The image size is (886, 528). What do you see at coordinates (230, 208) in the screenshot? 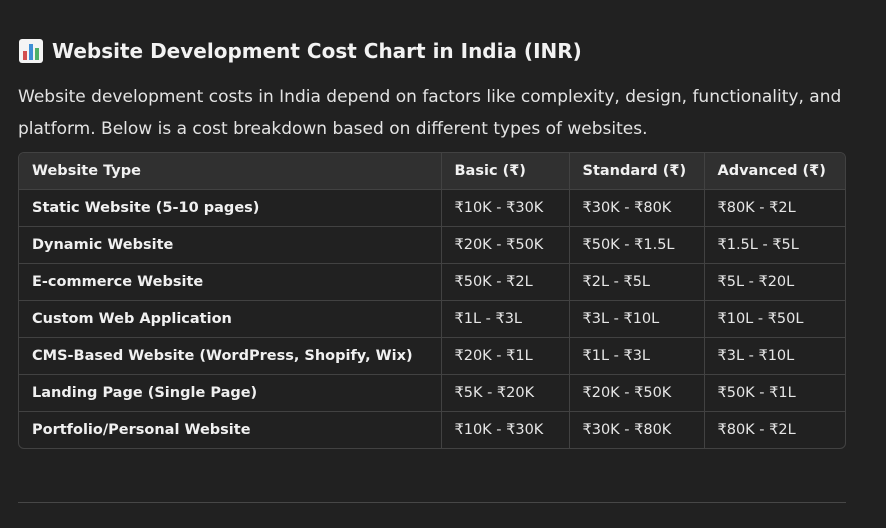
I see `website-type-cell: Static Website (5-10 pages)` at bounding box center [230, 208].